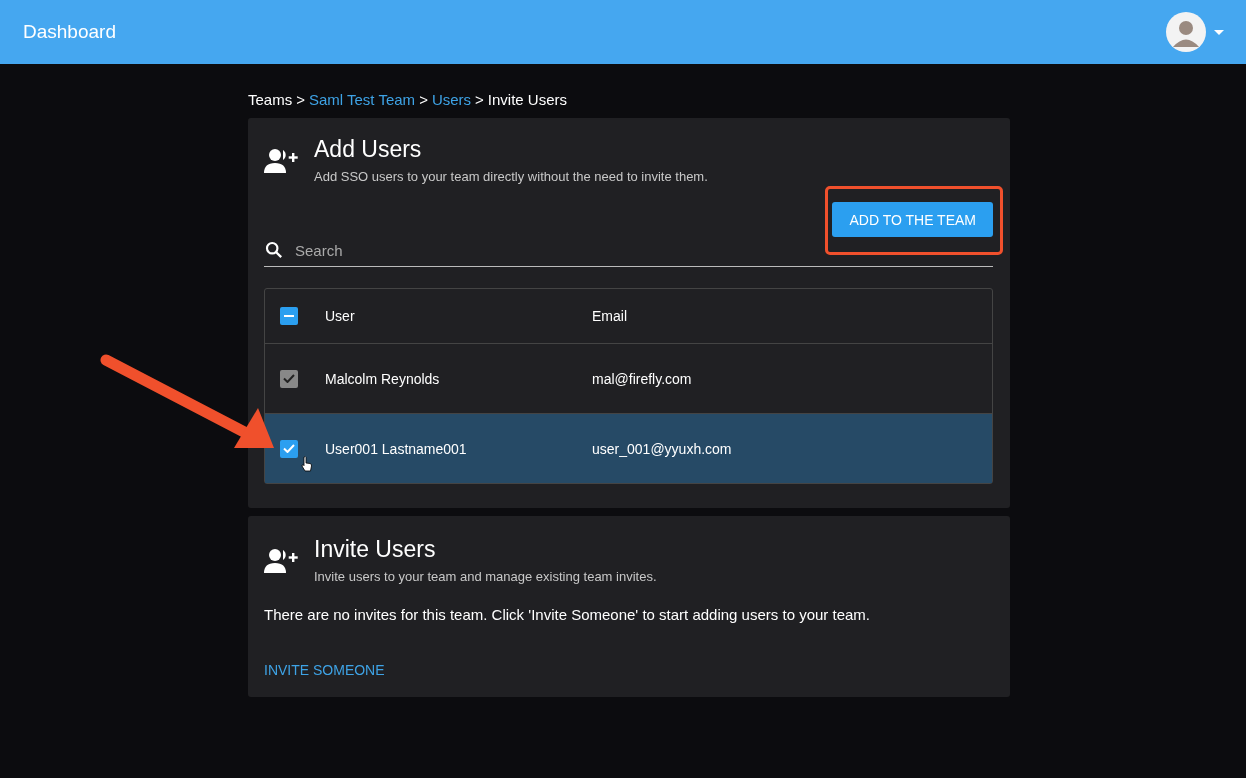  Describe the element at coordinates (270, 99) in the screenshot. I see `breadcrumb-text: Teams` at that location.